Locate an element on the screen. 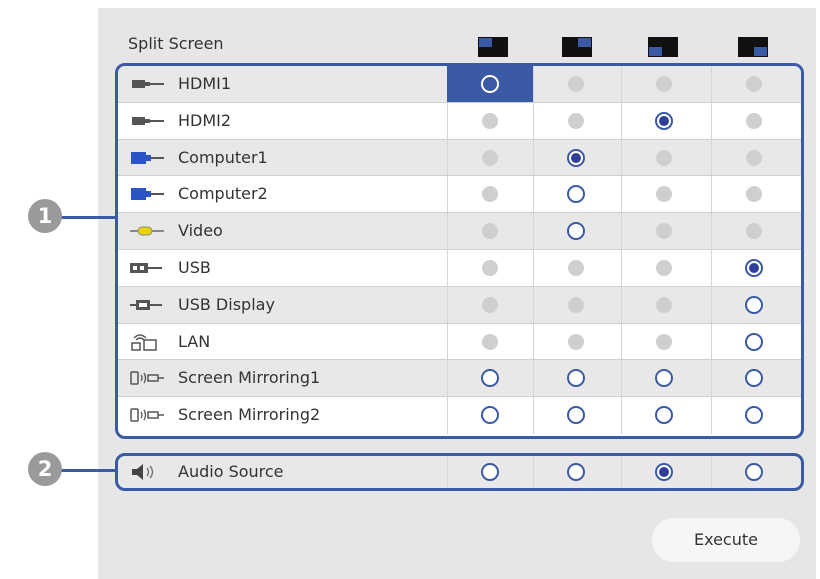 Image resolution: width=820 pixels, height=579 pixels. speaker-icon is located at coordinates (143, 472).